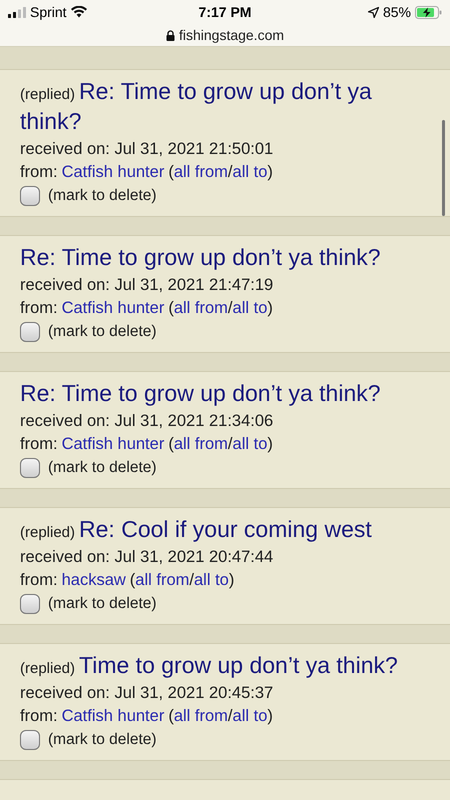  Describe the element at coordinates (94, 580) in the screenshot. I see `sender-link: hacksaw` at that location.